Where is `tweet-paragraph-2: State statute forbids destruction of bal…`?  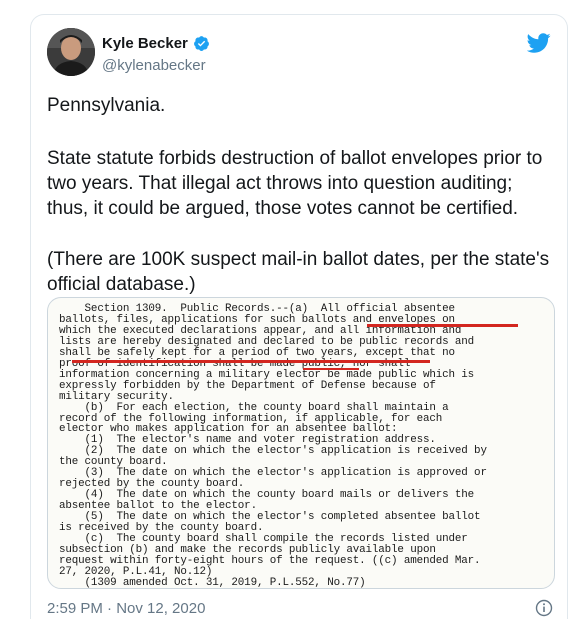 tweet-paragraph-2: State statute forbids destruction of bal… is located at coordinates (295, 183).